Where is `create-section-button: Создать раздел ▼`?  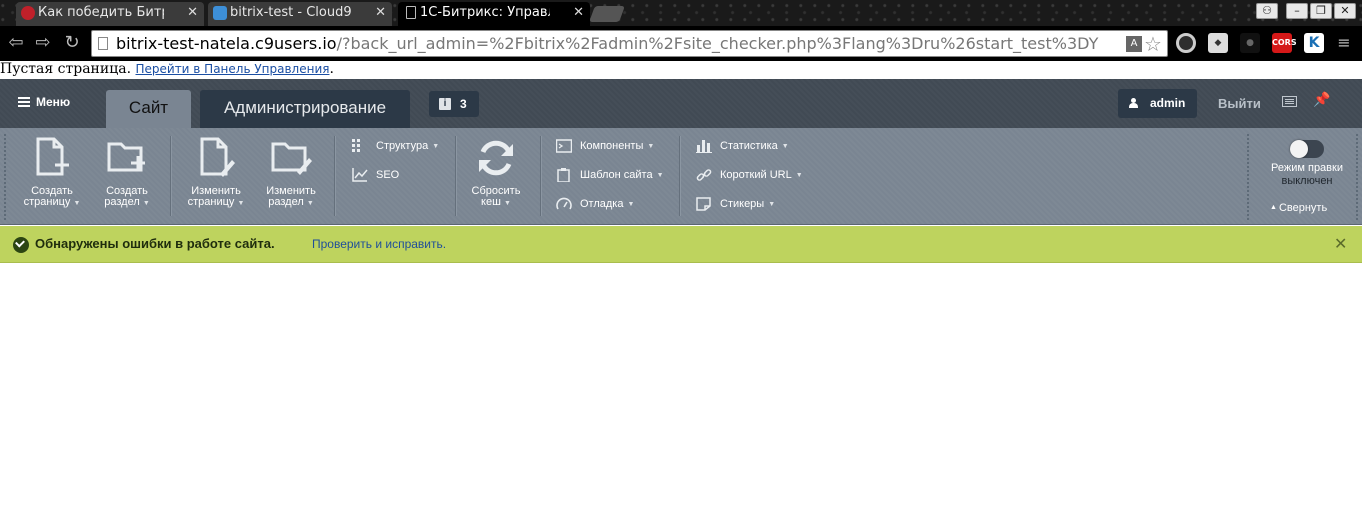
create-section-button: Создать раздел ▼ is located at coordinates (127, 177).